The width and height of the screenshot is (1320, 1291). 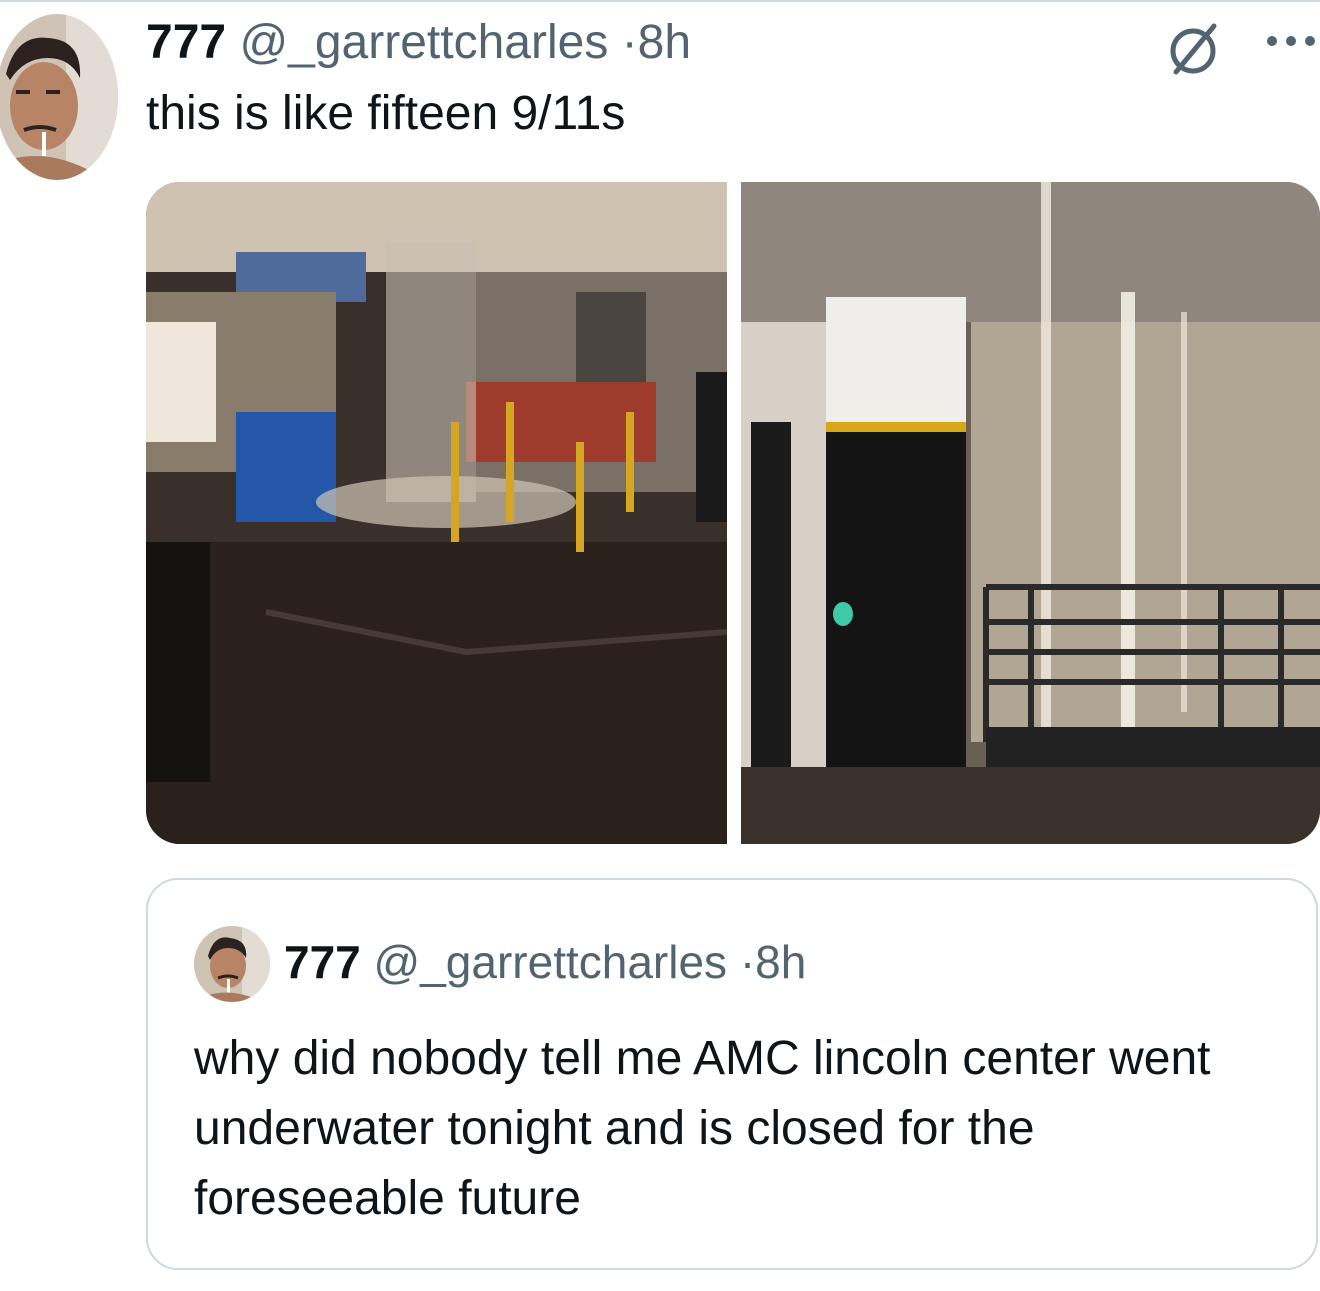 What do you see at coordinates (660, 1) in the screenshot?
I see `top-divider` at bounding box center [660, 1].